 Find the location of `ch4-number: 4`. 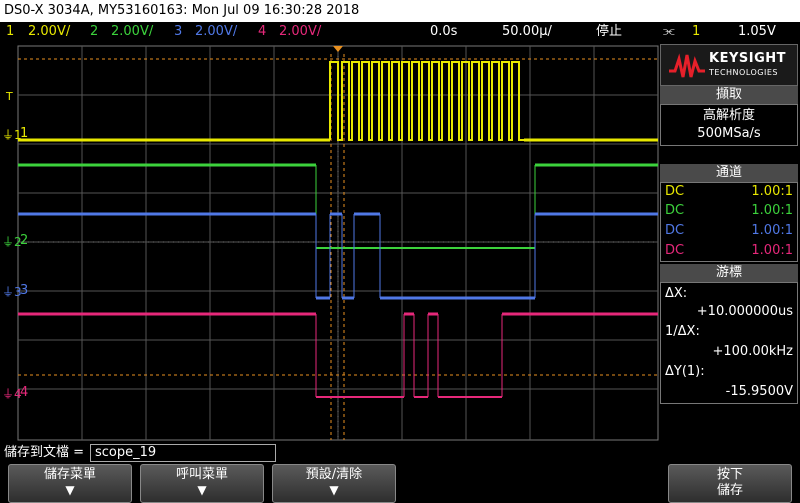

ch4-number: 4 is located at coordinates (262, 32).